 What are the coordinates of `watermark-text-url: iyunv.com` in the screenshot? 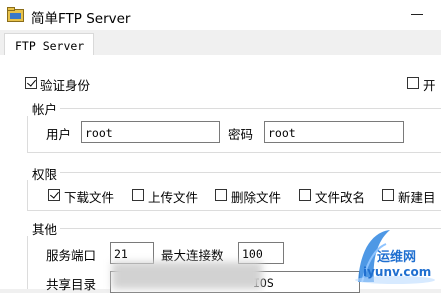 It's located at (397, 272).